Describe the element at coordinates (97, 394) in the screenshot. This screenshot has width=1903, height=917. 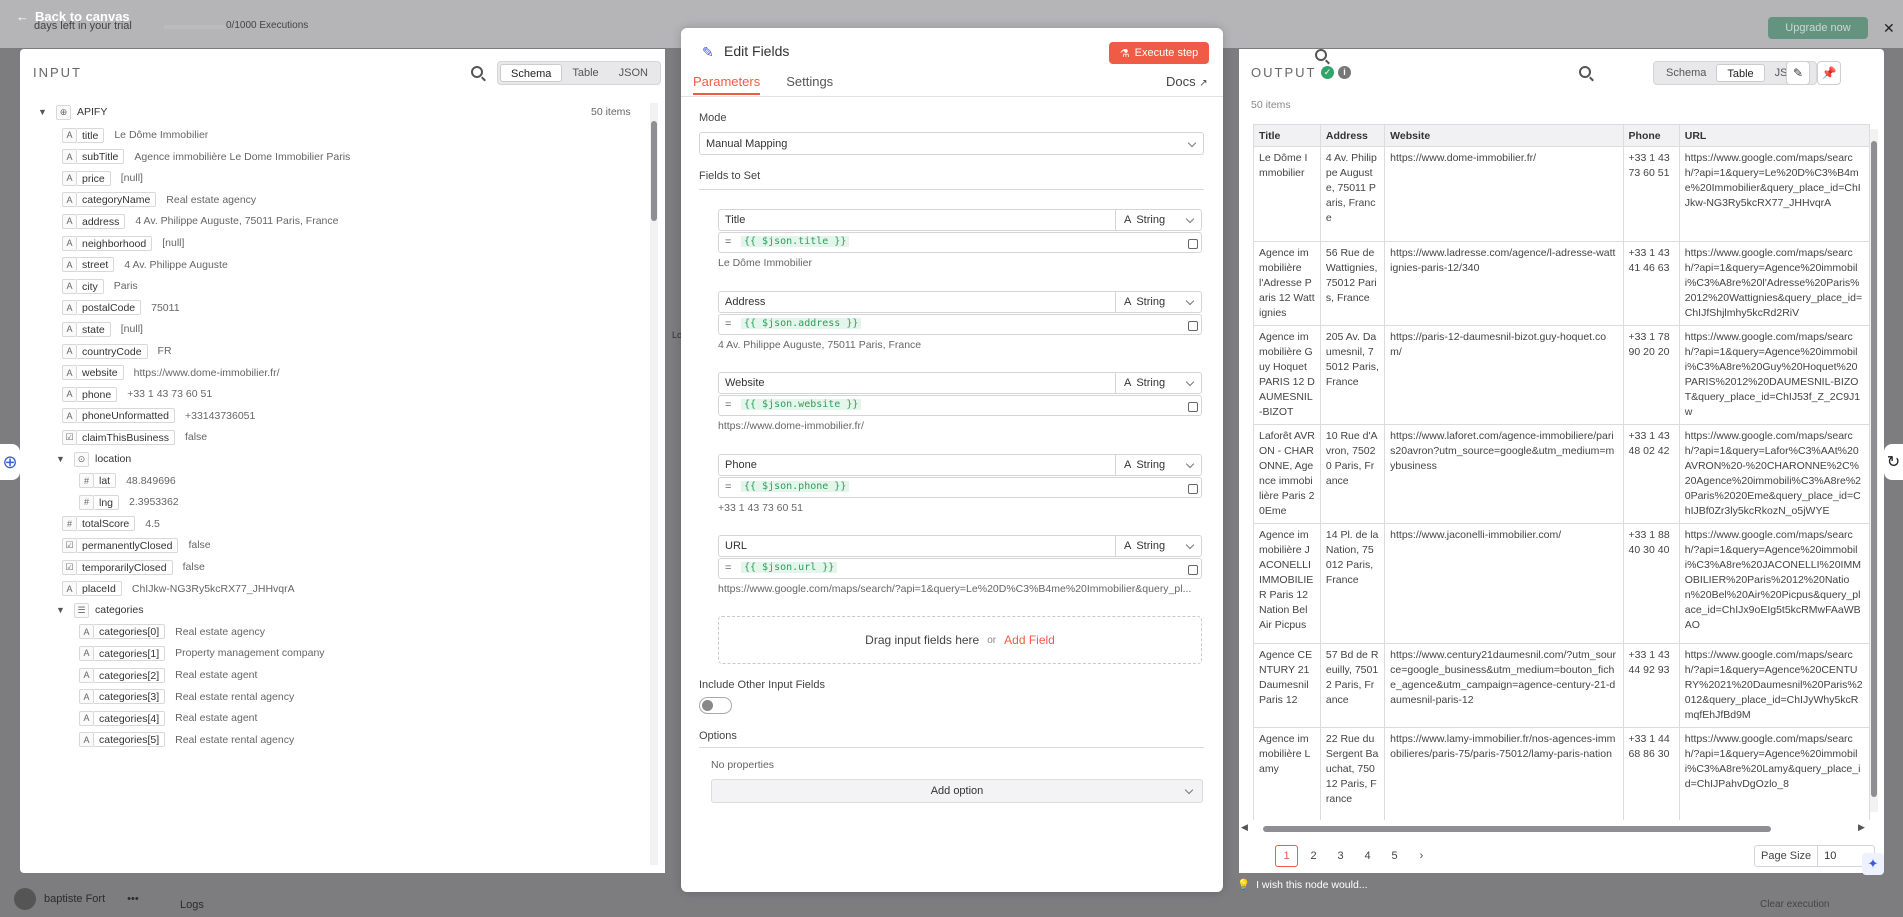
I see `field-key: phone` at that location.